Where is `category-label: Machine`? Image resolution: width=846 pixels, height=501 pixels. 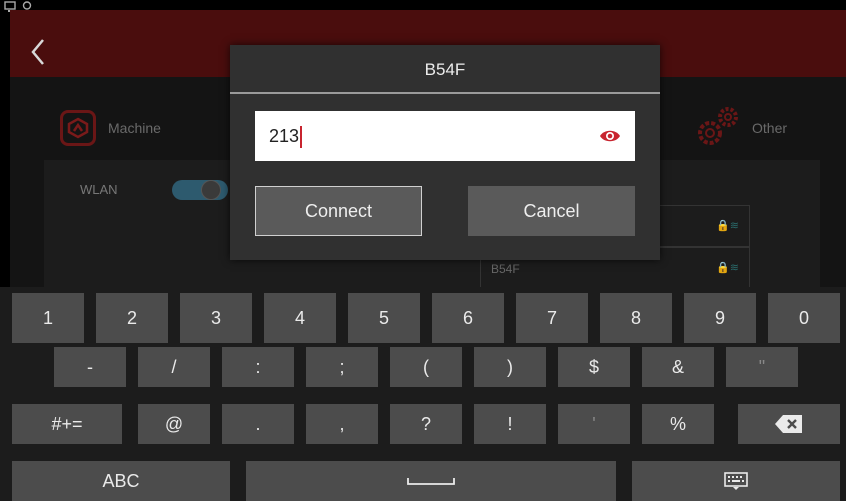 category-label: Machine is located at coordinates (134, 128).